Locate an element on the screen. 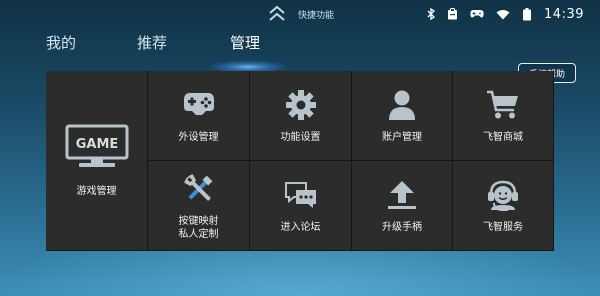 Image resolution: width=600 pixels, height=296 pixels. user-icon is located at coordinates (402, 105).